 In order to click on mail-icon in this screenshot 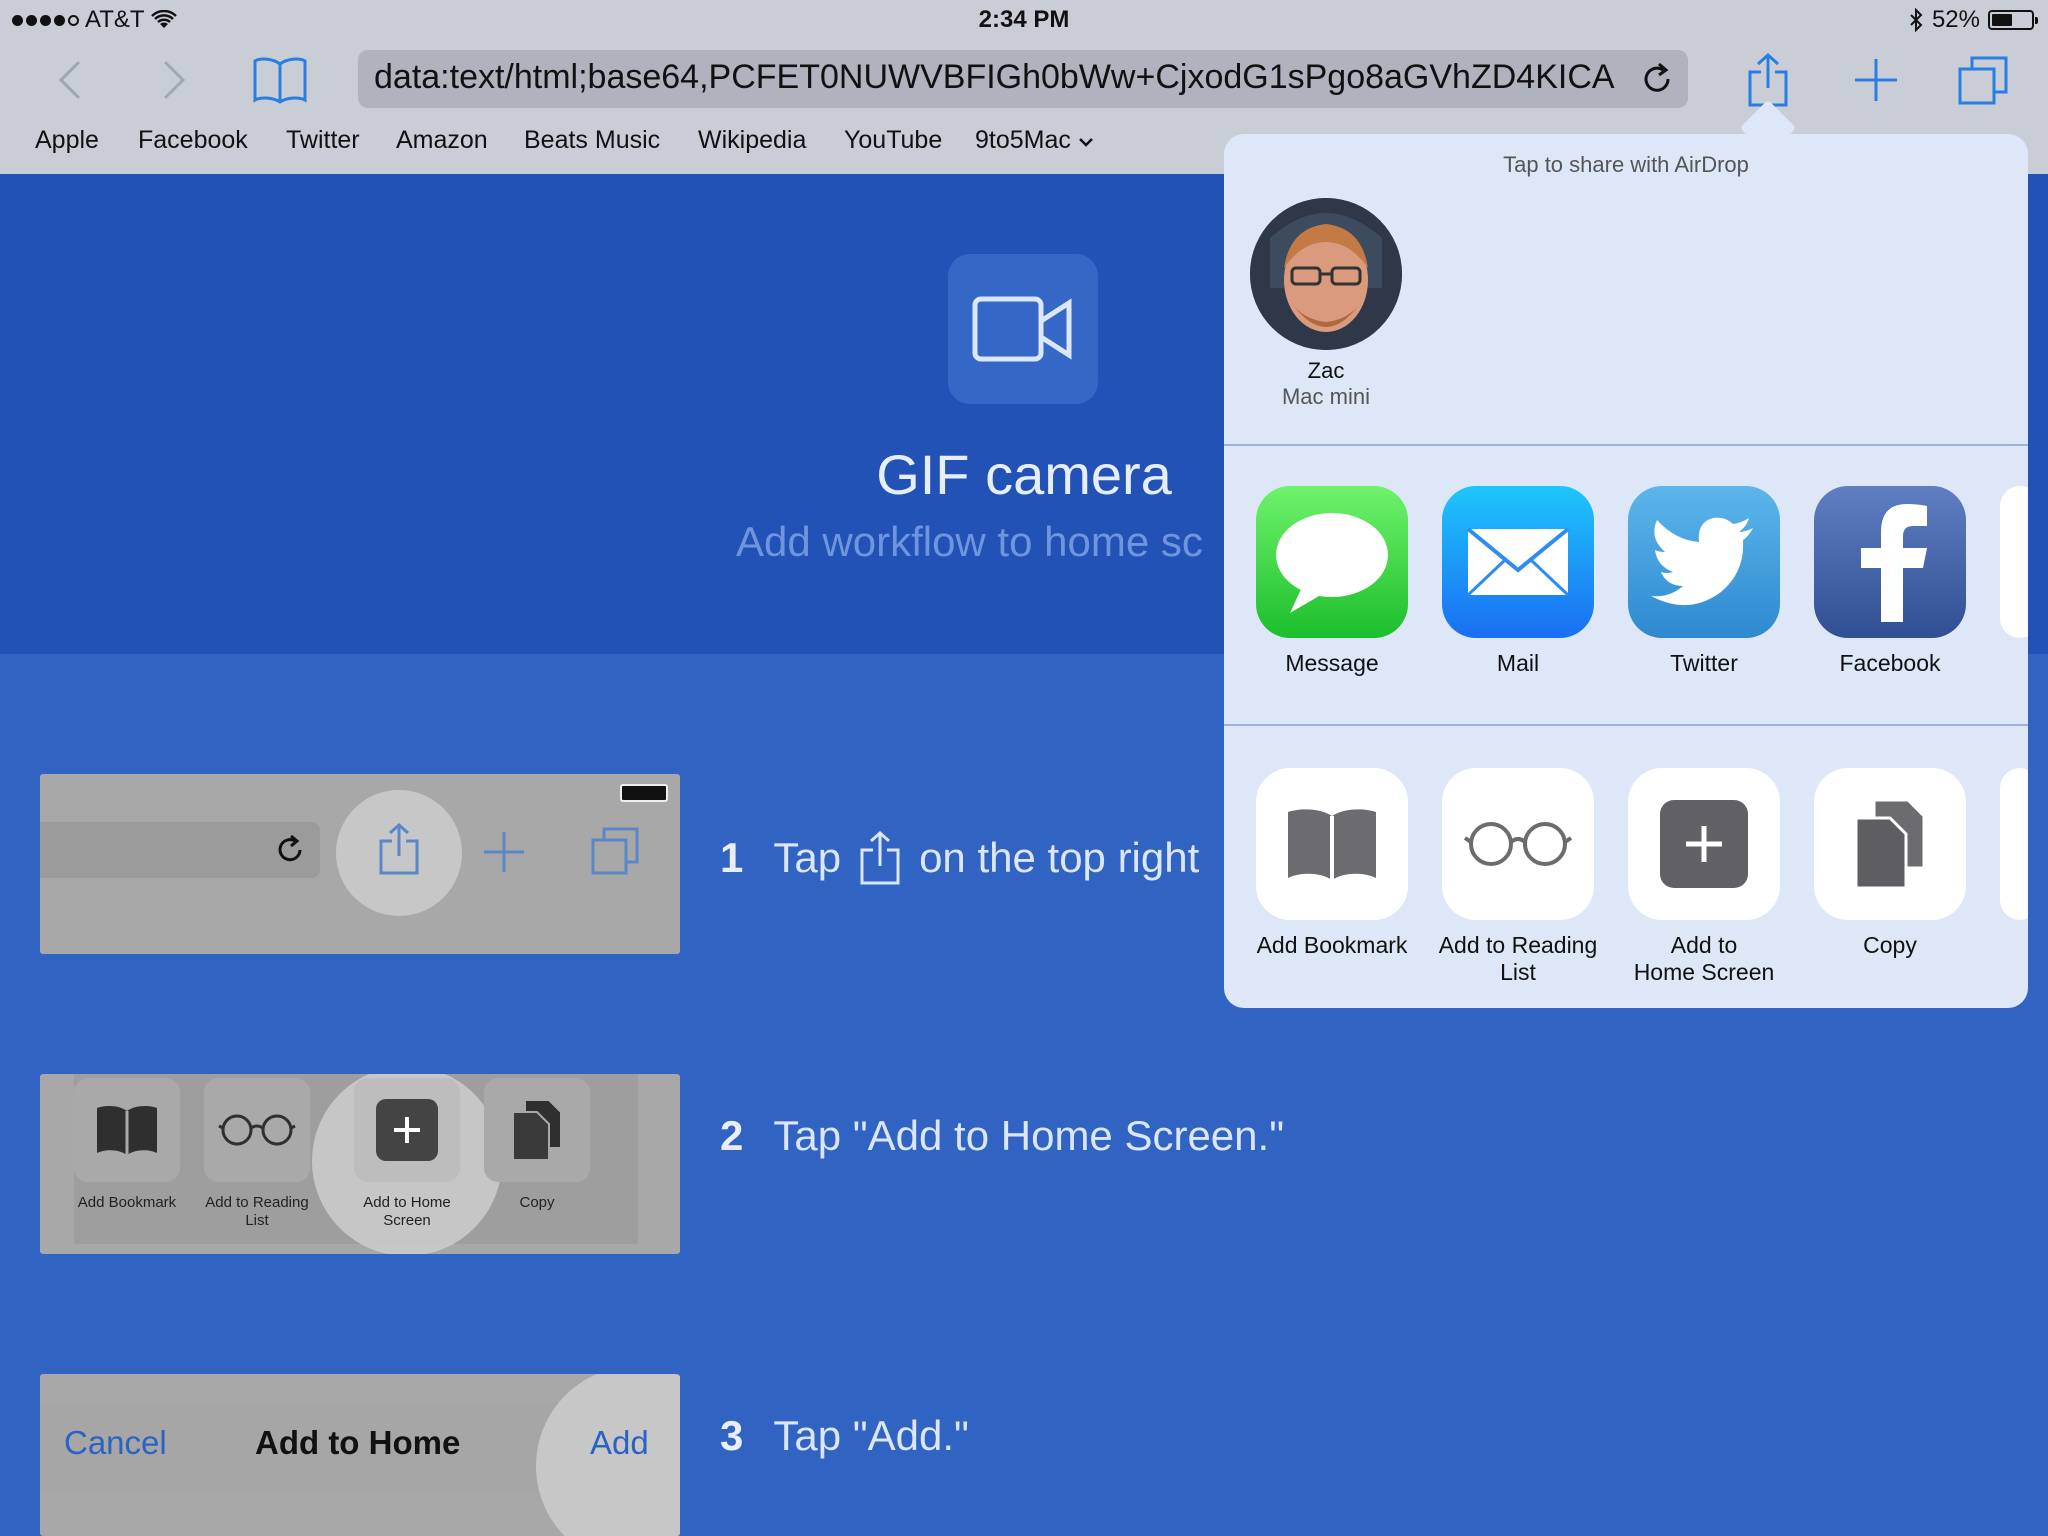, I will do `click(1518, 562)`.